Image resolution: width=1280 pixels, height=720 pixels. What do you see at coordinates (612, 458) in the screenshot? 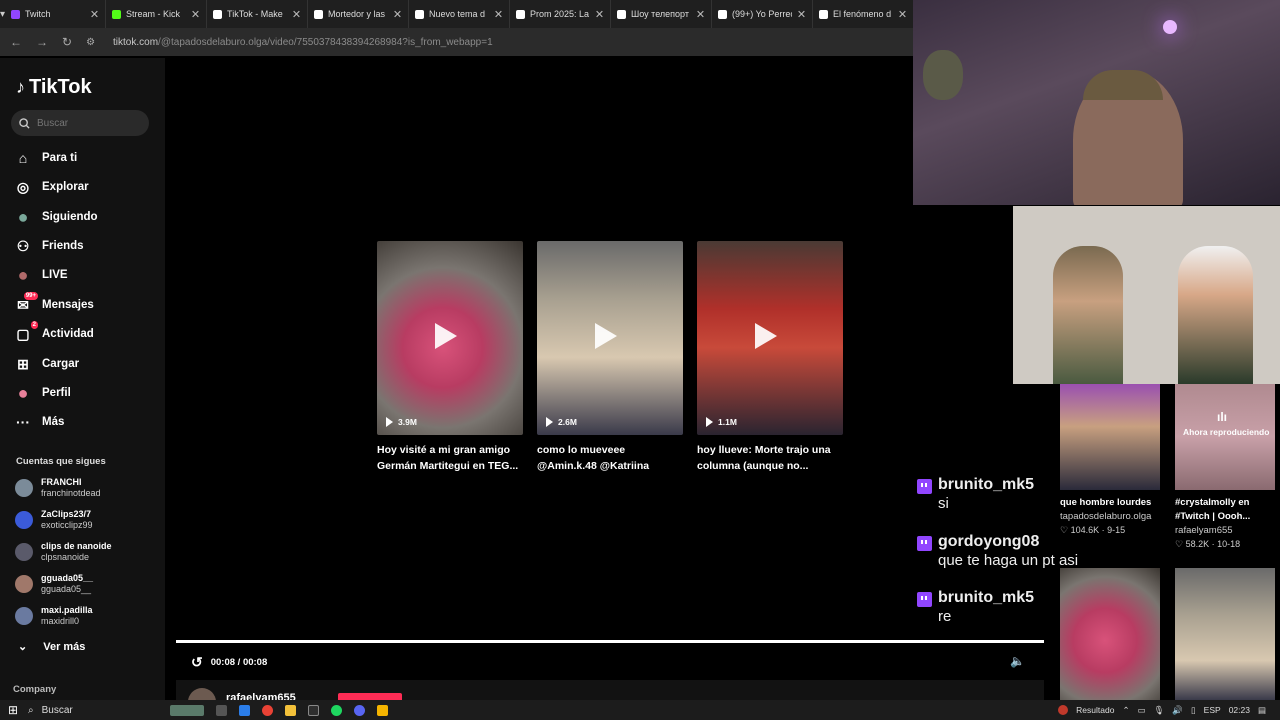
I see `video-caption: como lo mueveee @Amin.k.48 @Katriina` at bounding box center [612, 458].